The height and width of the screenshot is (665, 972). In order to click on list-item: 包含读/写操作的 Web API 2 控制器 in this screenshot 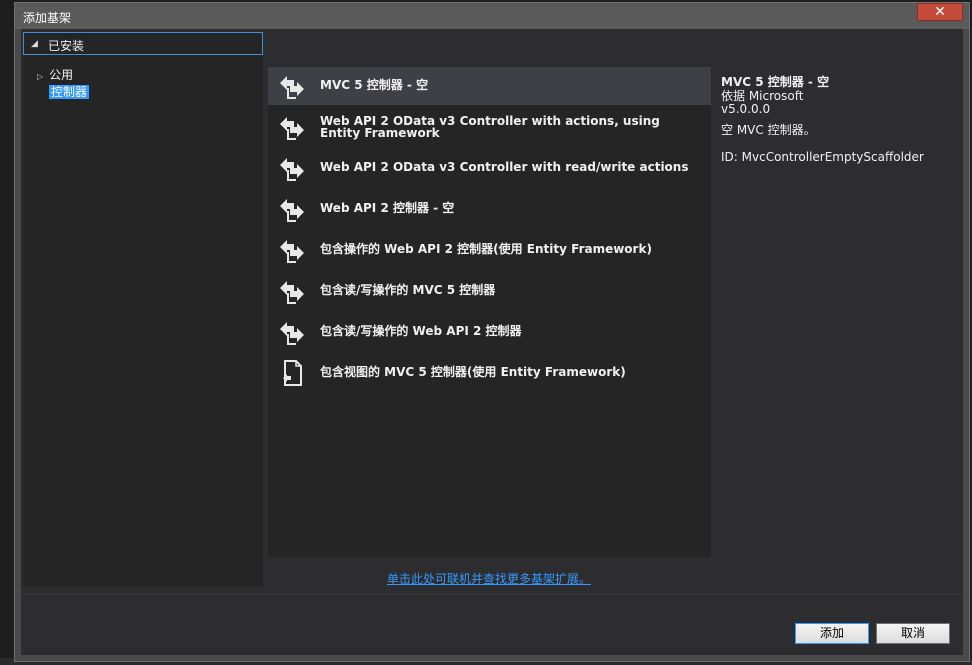, I will do `click(489, 332)`.